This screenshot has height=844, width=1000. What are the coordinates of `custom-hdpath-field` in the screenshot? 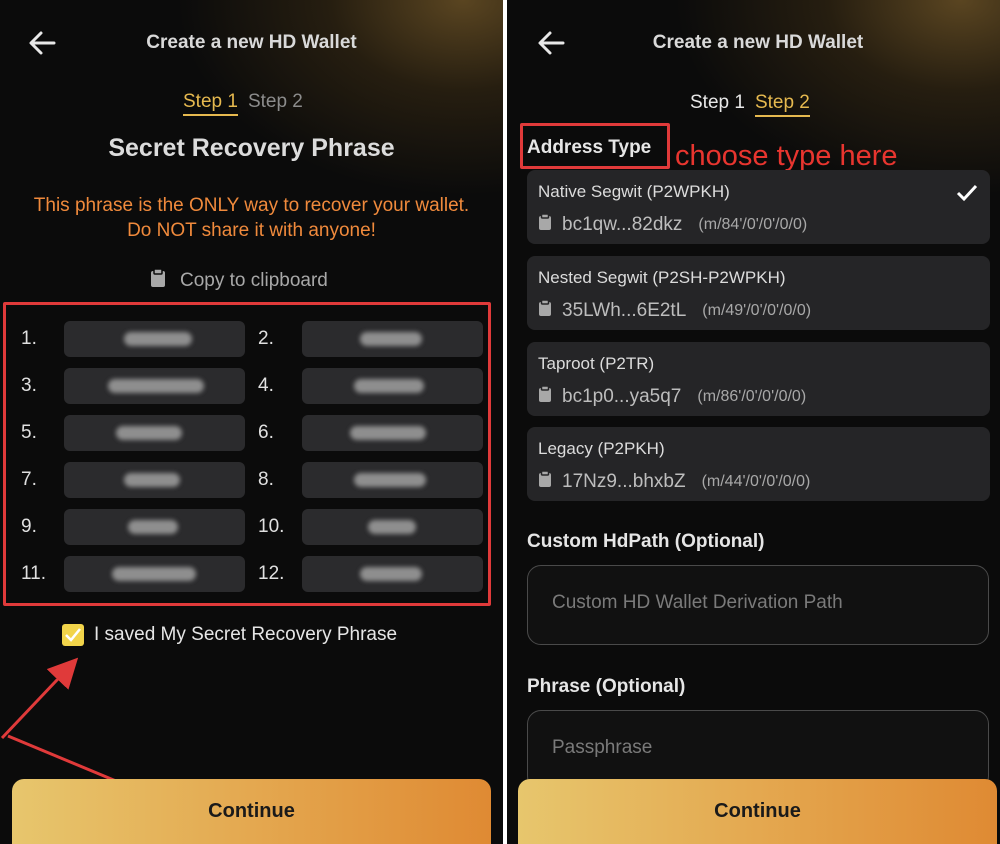 It's located at (758, 605).